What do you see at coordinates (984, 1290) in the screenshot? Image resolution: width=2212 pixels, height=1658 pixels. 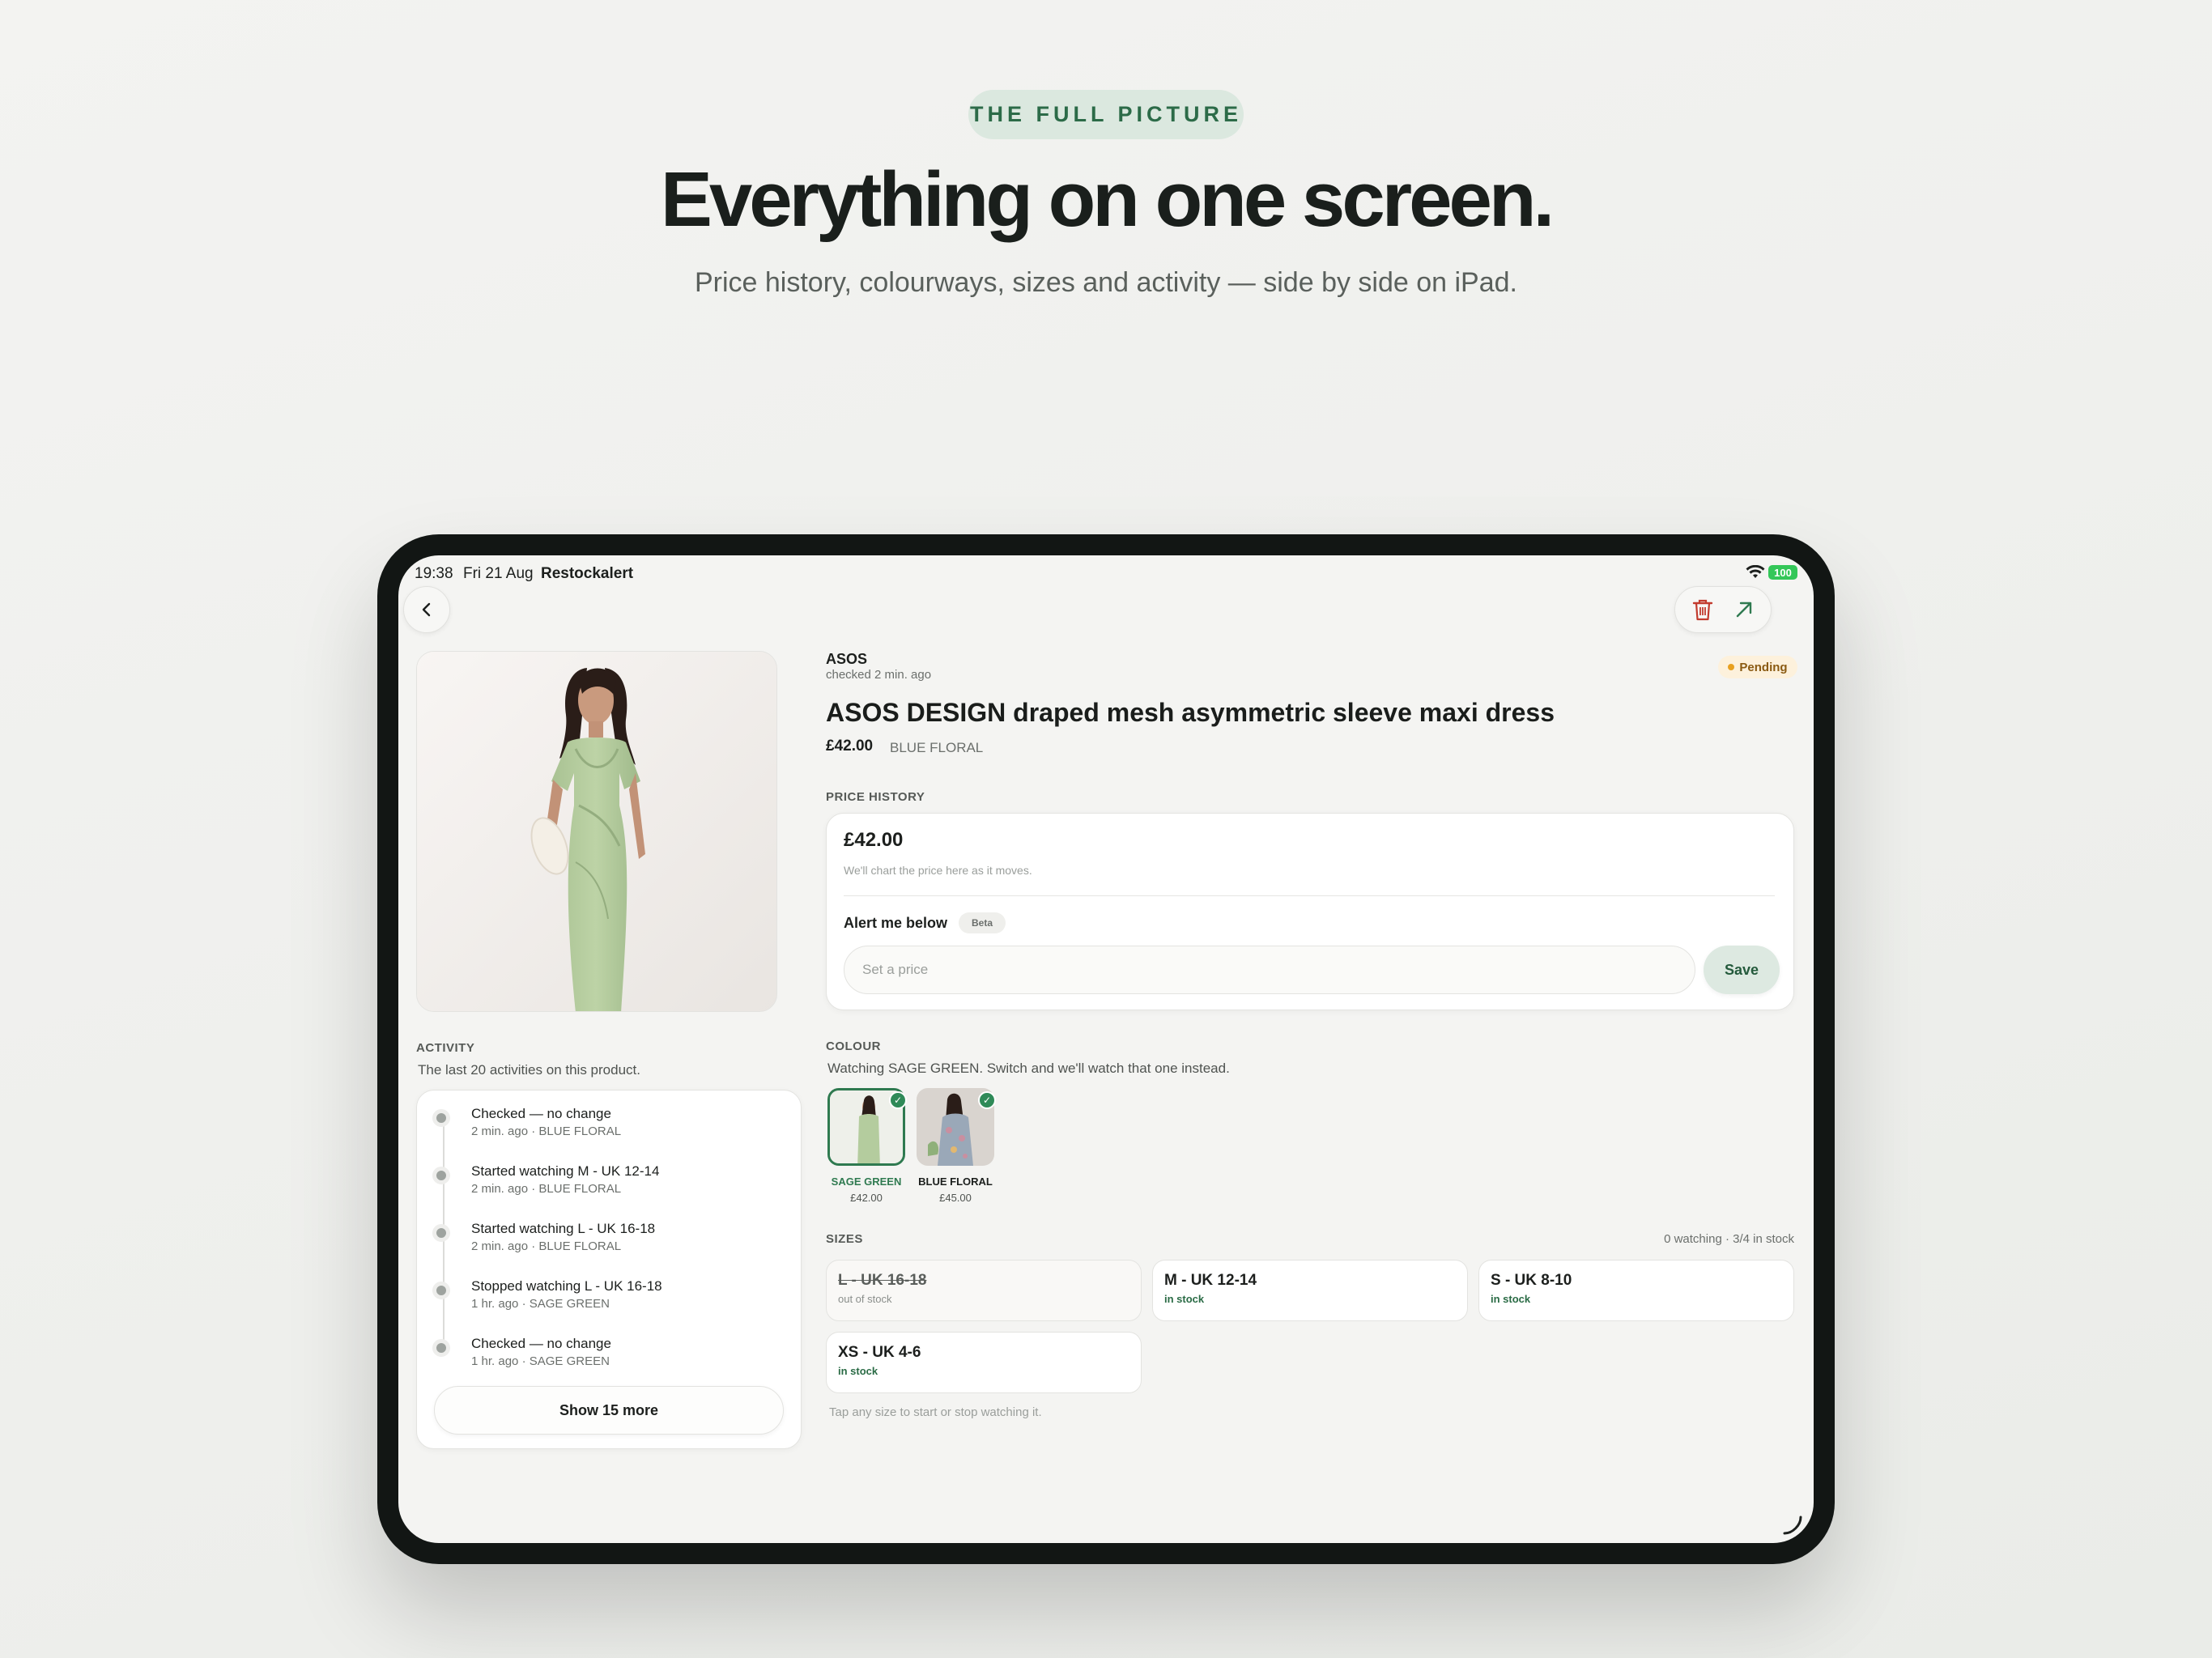 I see `size-card-l: L - UK 16-18 out of stock` at bounding box center [984, 1290].